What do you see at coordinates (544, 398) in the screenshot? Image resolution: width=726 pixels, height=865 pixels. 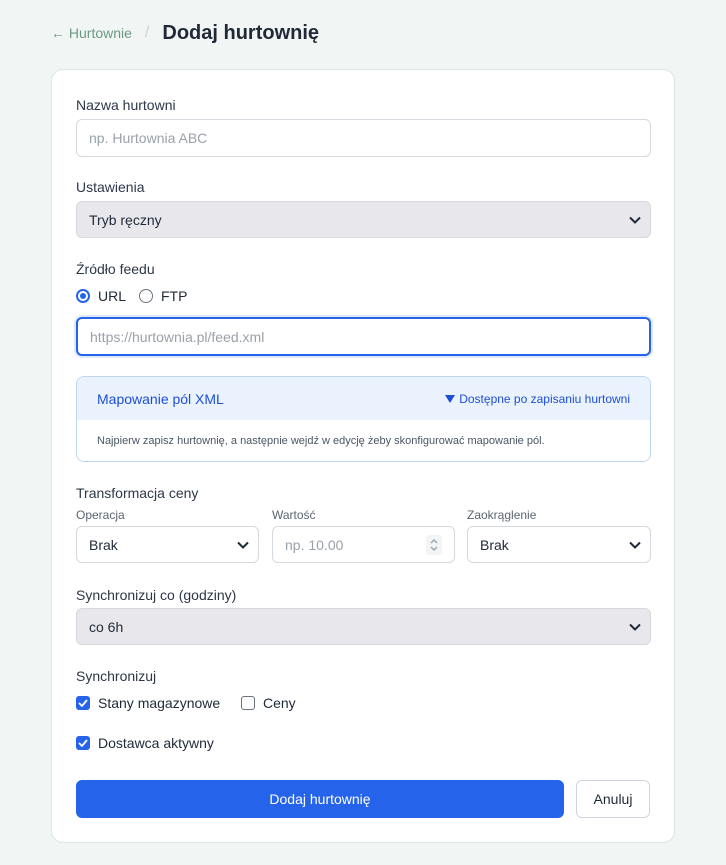 I see `xml-mapping-toggle-label: Dostępne po zapisaniu hurtowni` at bounding box center [544, 398].